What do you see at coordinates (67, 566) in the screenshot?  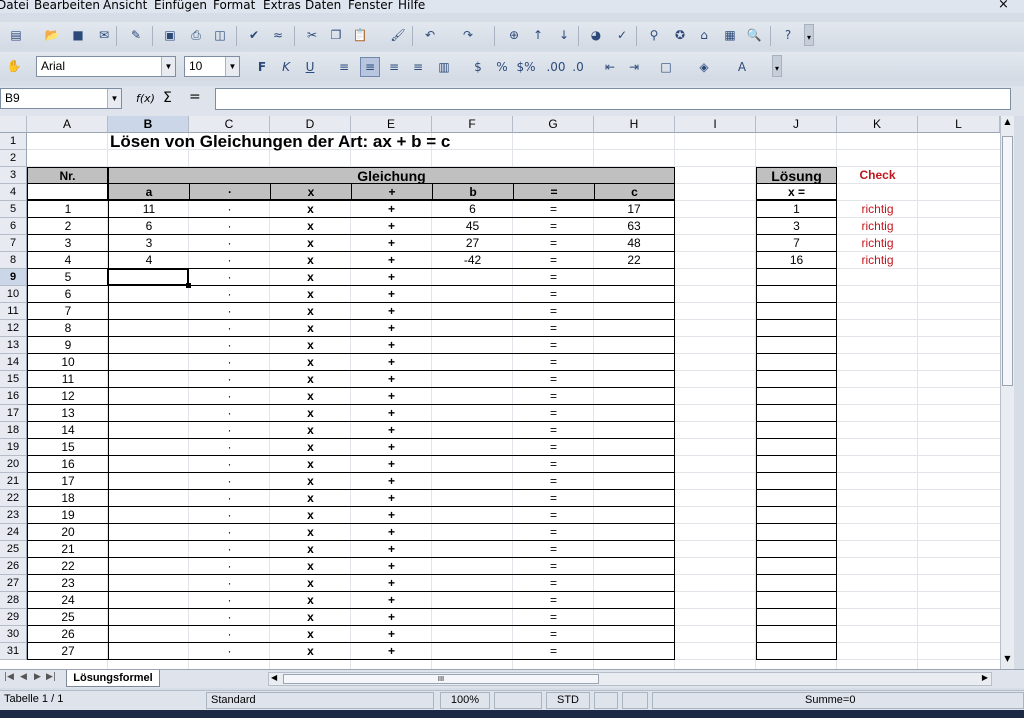 I see `cell-nr: 22` at bounding box center [67, 566].